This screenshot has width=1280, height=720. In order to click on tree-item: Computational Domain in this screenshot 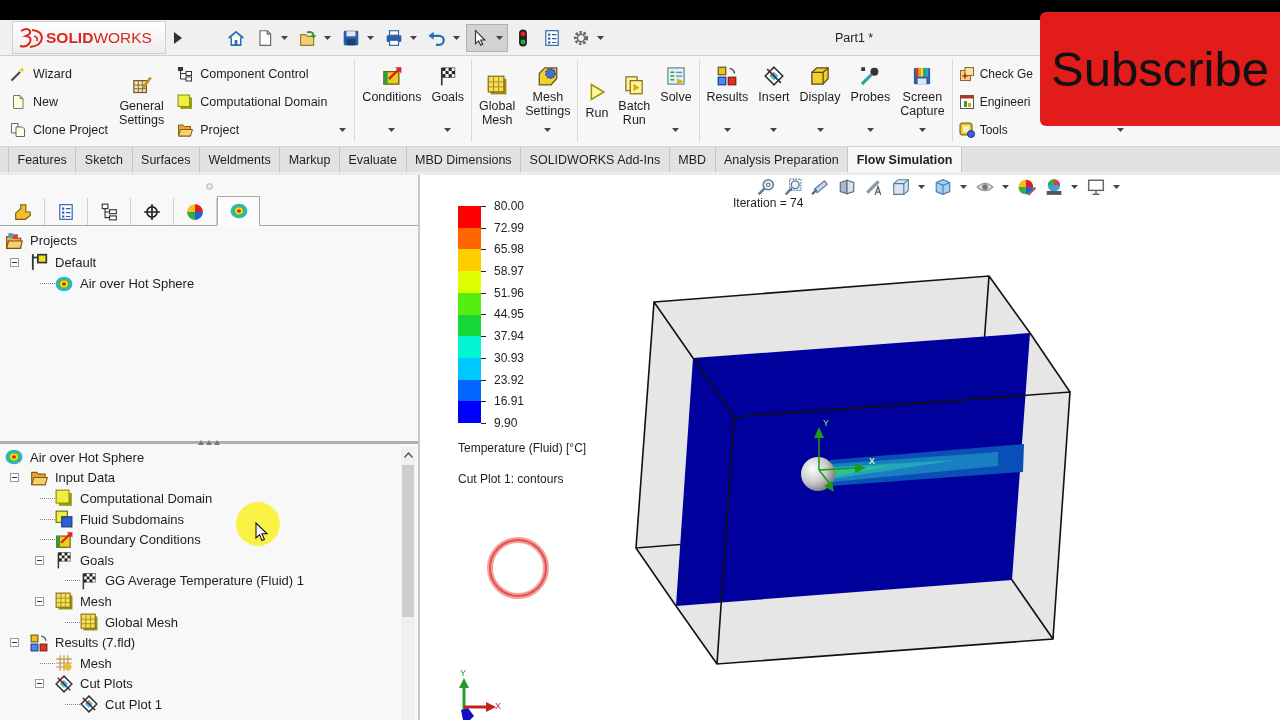, I will do `click(124, 498)`.